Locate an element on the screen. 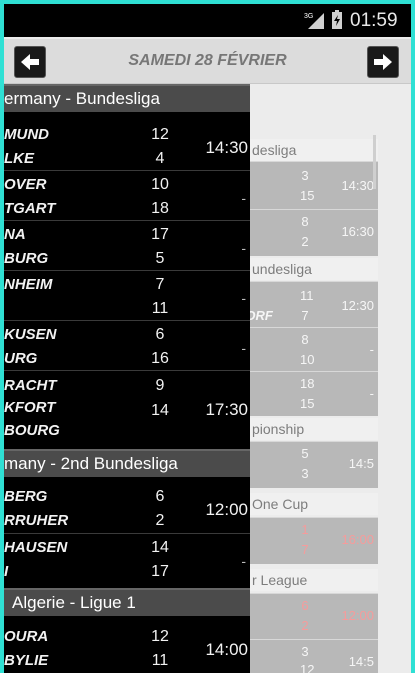 This screenshot has height=673, width=415. home-team: MUND is located at coordinates (26, 134).